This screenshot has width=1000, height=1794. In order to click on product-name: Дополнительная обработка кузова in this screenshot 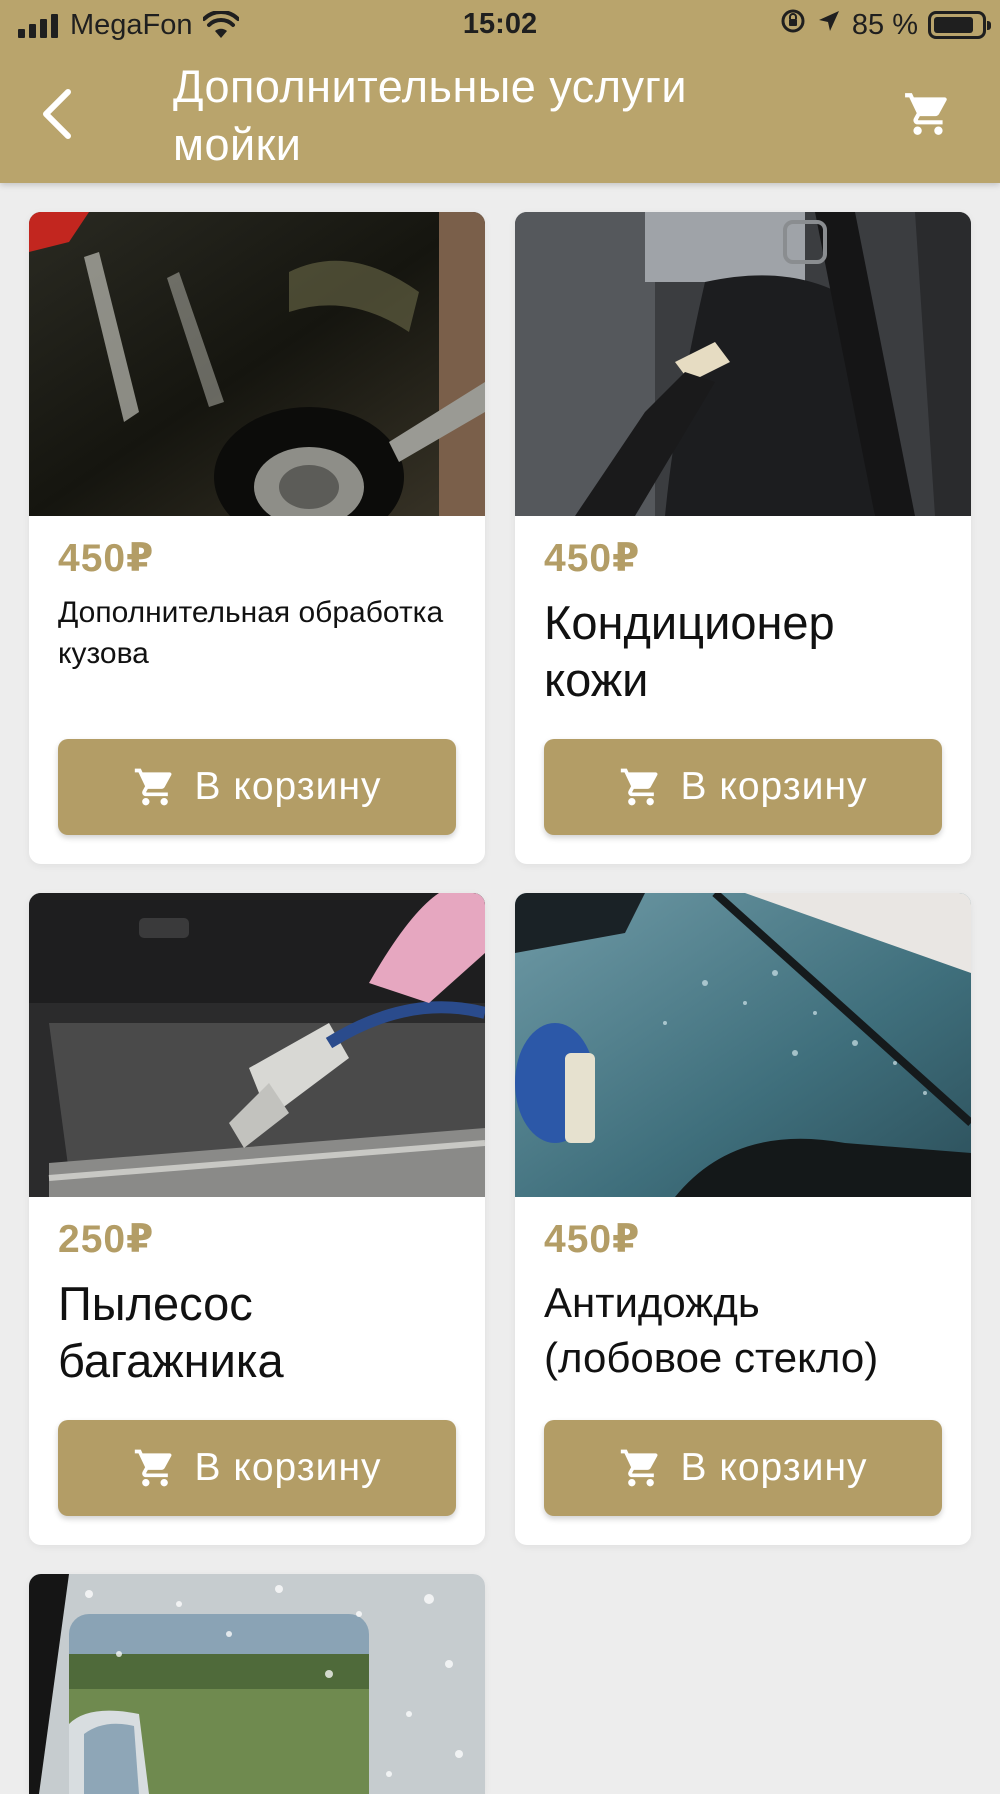, I will do `click(251, 633)`.